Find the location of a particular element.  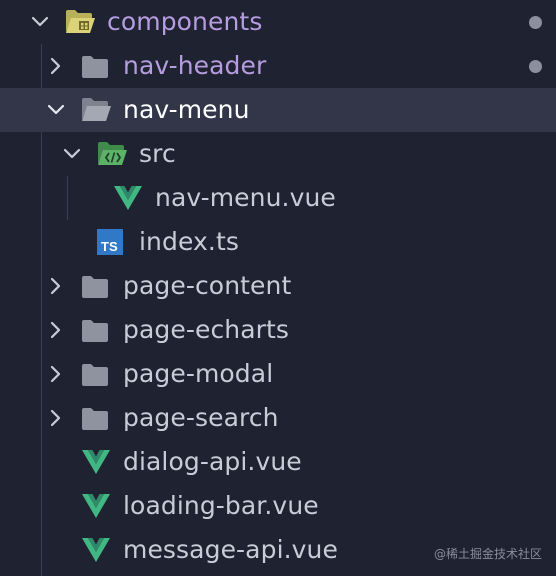

typescript-badge-text: TS is located at coordinates (109, 246).